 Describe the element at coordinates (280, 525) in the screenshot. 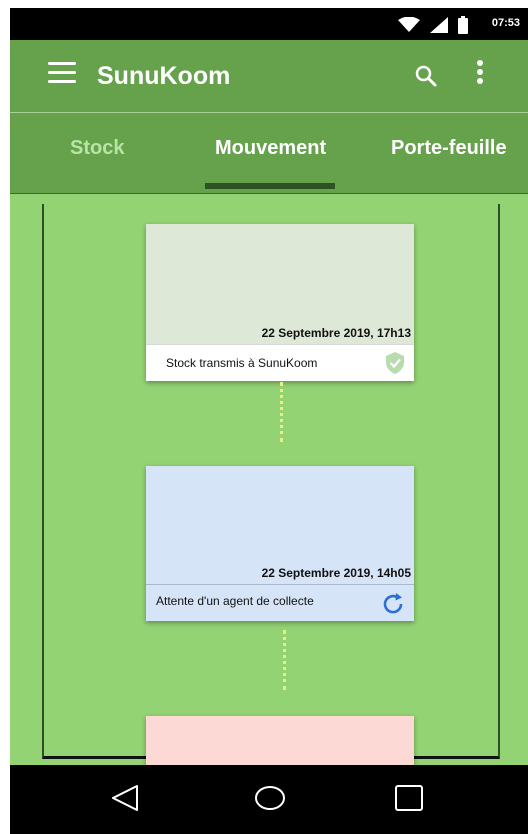

I see `card-body: 22 Septembre 2019, 14h05` at that location.